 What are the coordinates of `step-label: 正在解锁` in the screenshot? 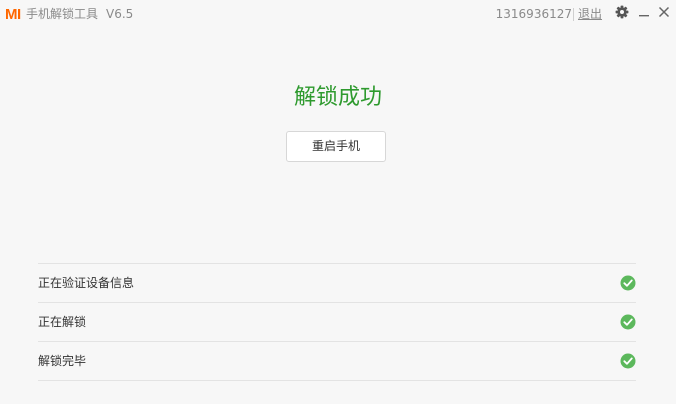 It's located at (62, 322).